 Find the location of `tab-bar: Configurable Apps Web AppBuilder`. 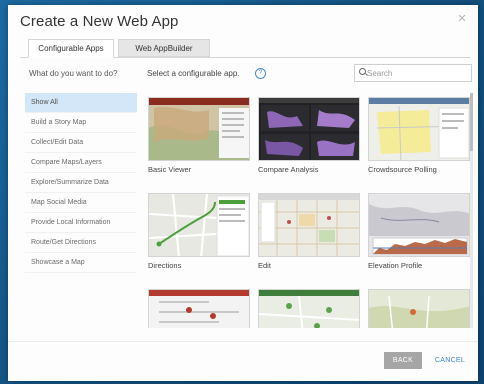

tab-bar: Configurable Apps Web AppBuilder is located at coordinates (245, 48).